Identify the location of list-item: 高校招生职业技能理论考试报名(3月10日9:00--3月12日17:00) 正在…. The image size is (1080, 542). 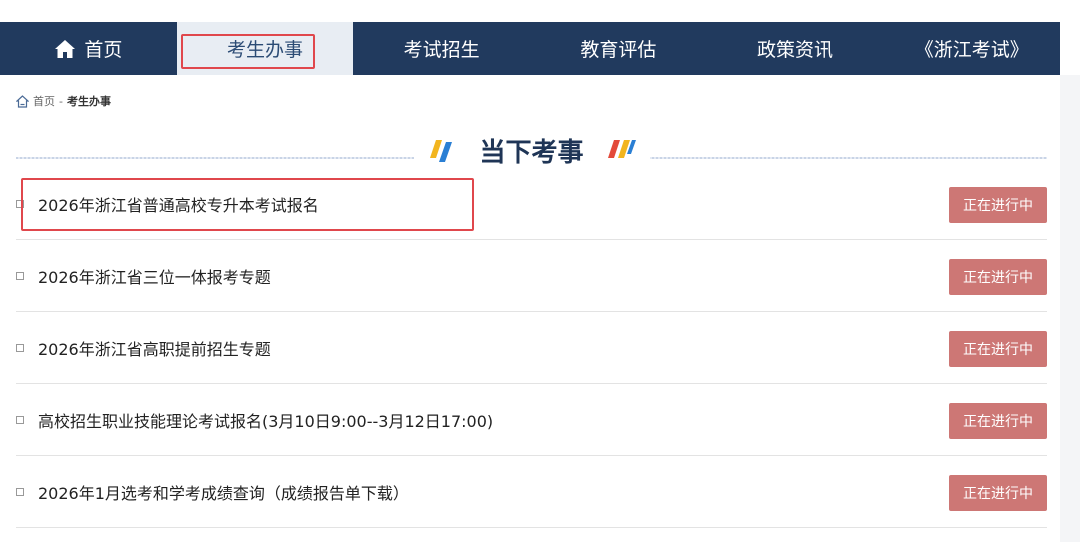
(531, 420).